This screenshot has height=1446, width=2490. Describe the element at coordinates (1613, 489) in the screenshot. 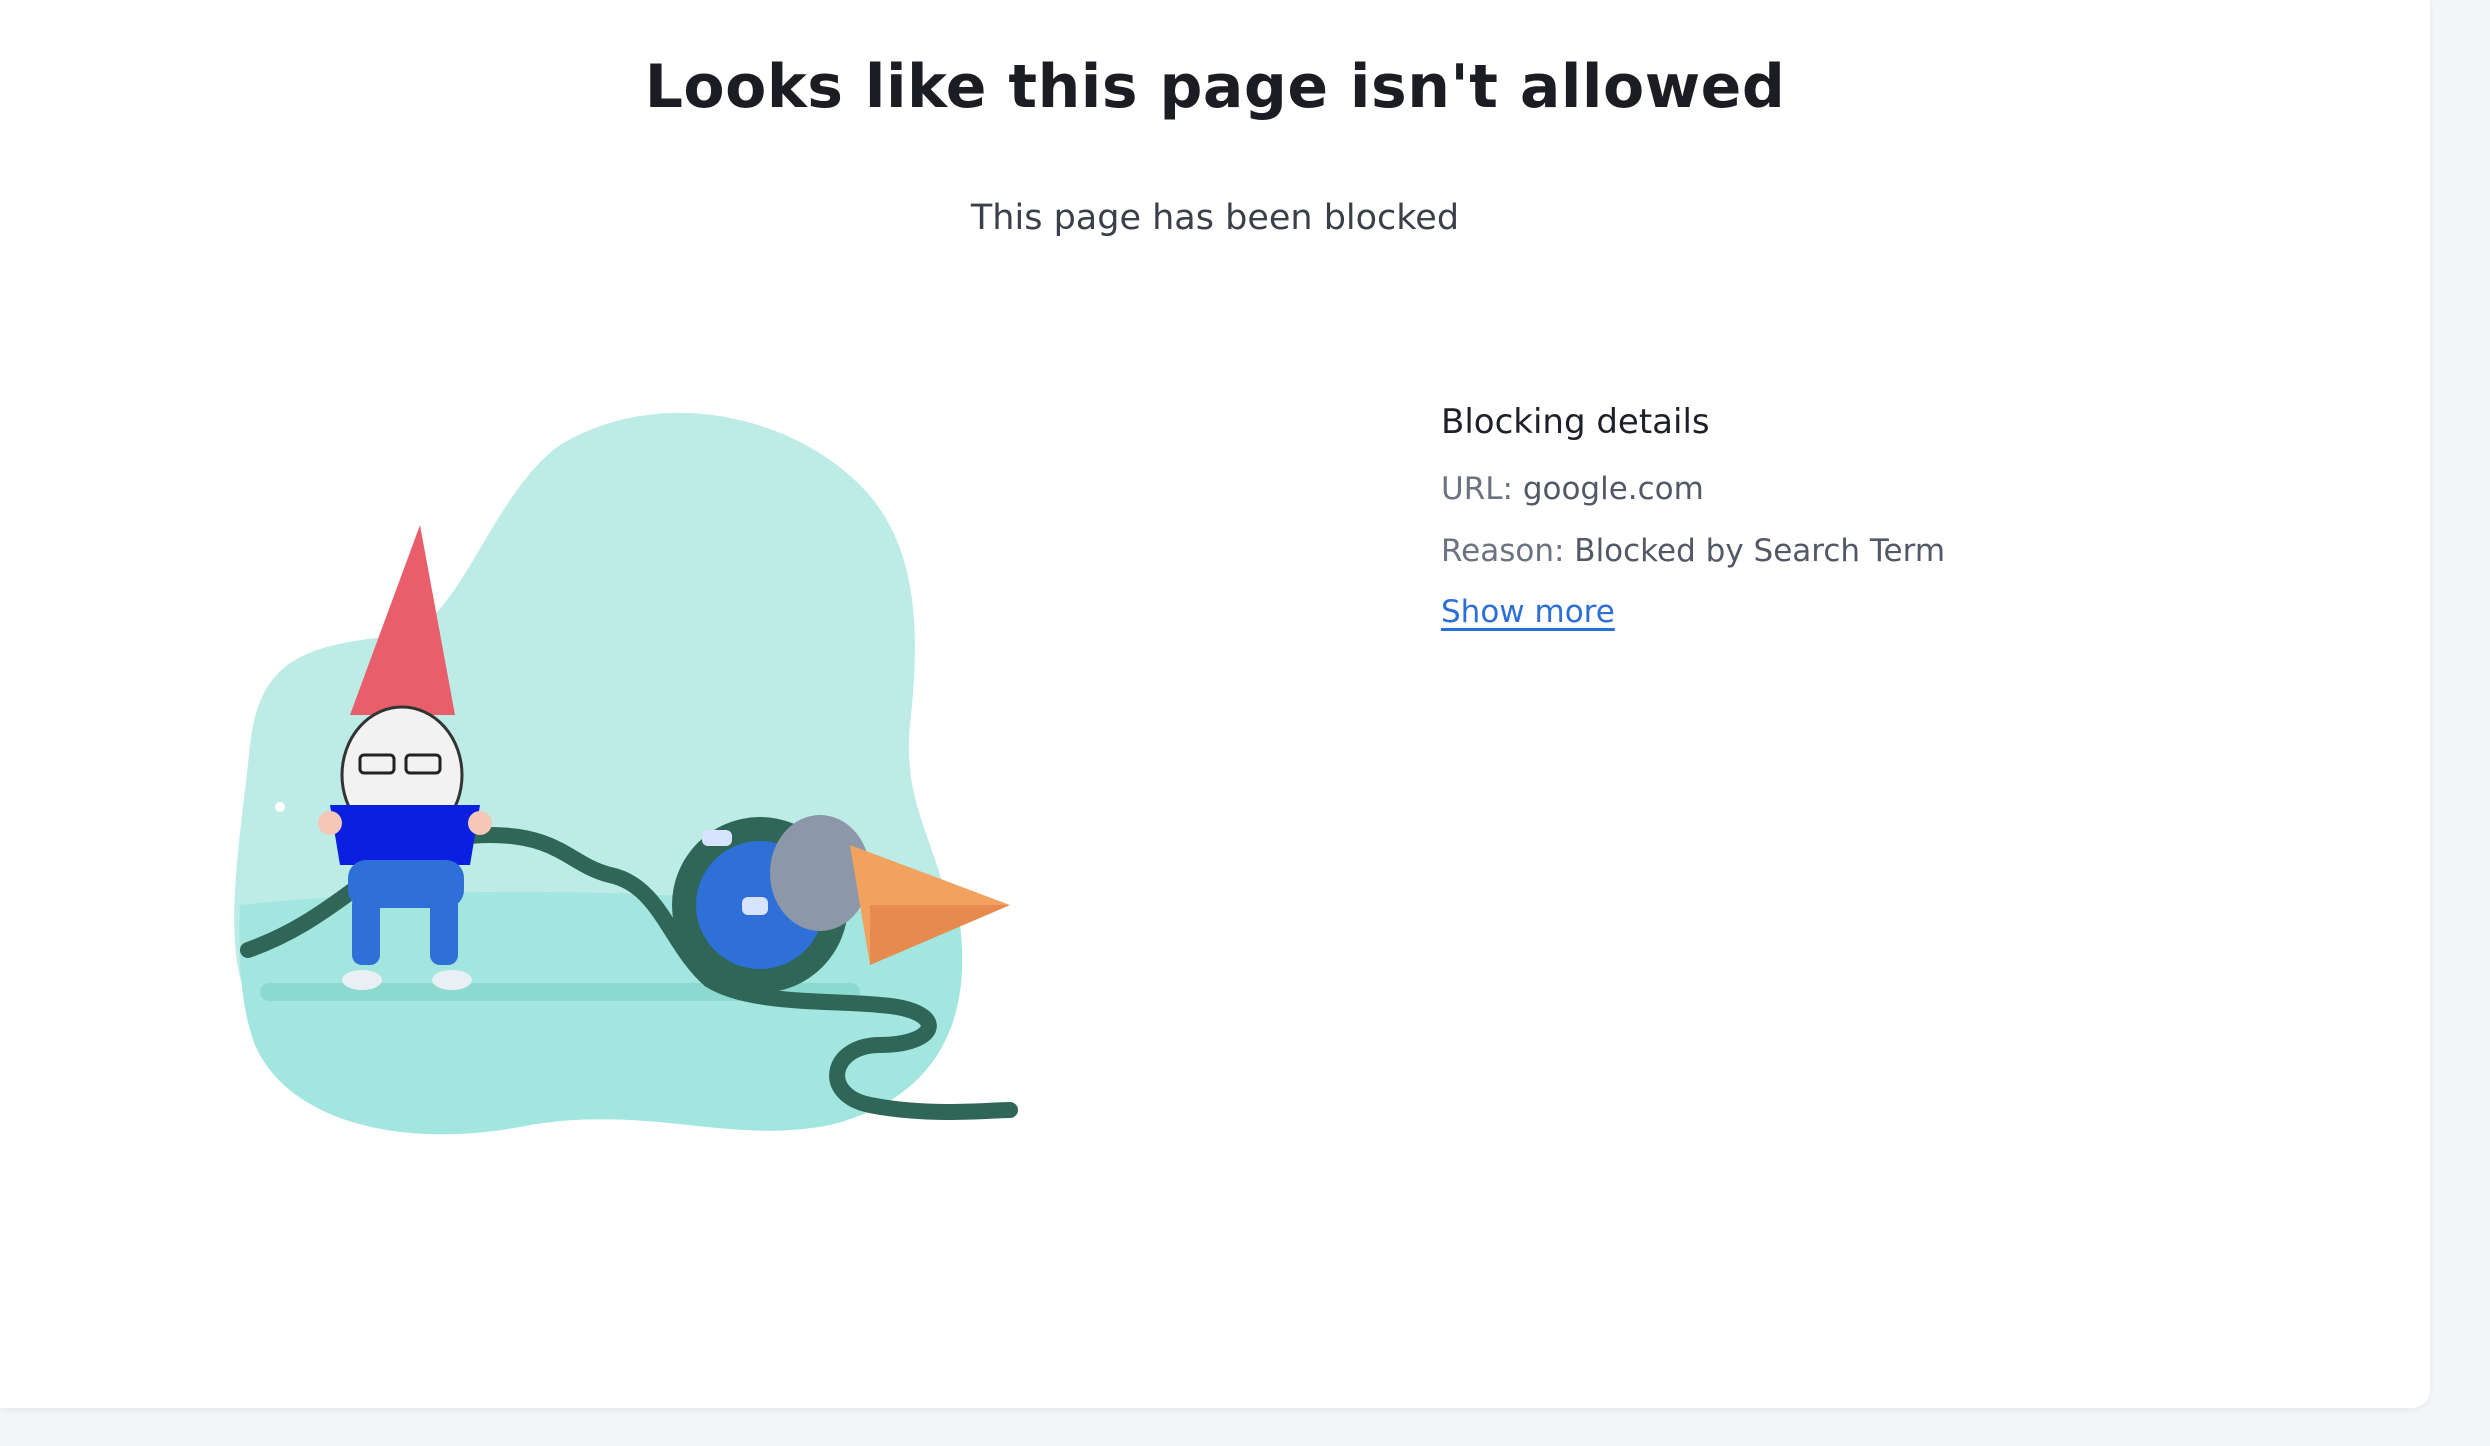

I see `url-value: google.com` at that location.